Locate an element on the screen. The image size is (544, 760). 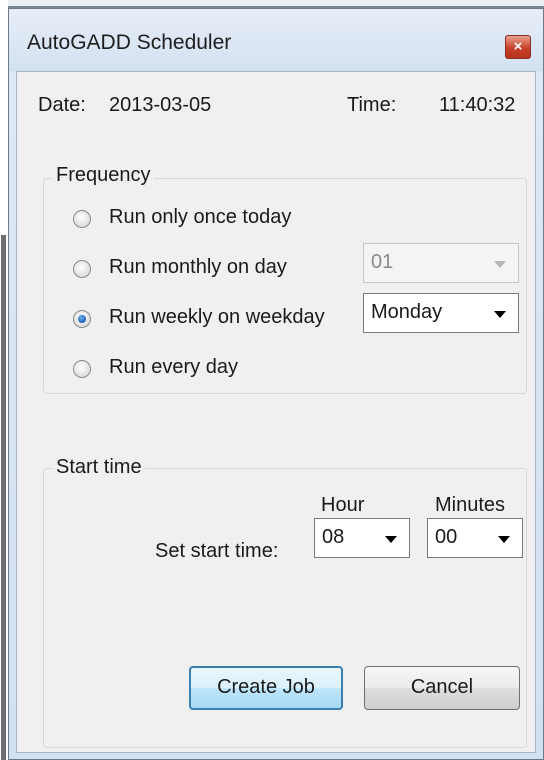
radio-run-weekly-label: Run weekly on weekday is located at coordinates (217, 317).